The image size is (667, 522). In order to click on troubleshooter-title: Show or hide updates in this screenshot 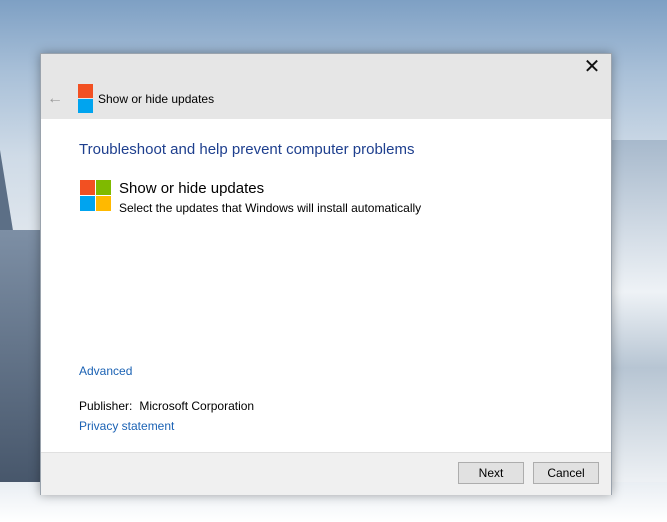, I will do `click(192, 188)`.